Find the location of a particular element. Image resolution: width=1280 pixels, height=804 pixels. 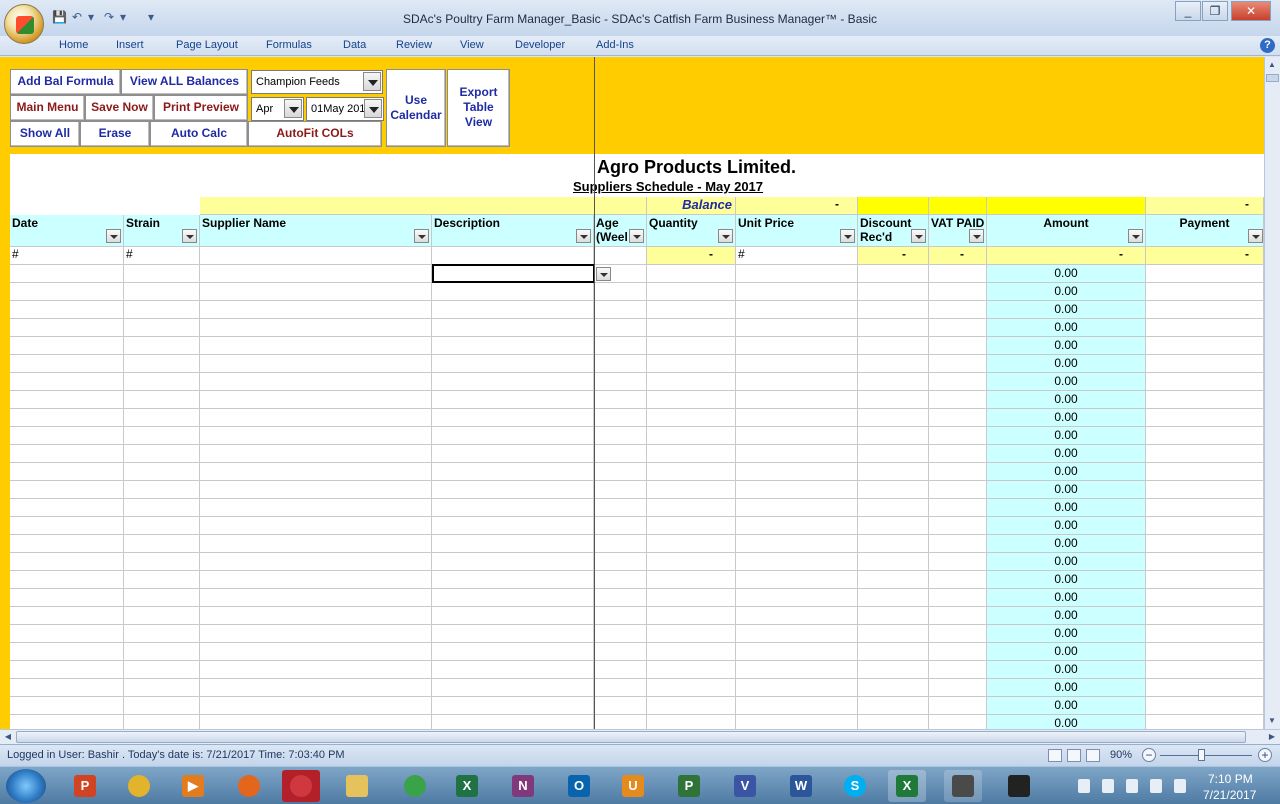

start-button is located at coordinates (26, 786).